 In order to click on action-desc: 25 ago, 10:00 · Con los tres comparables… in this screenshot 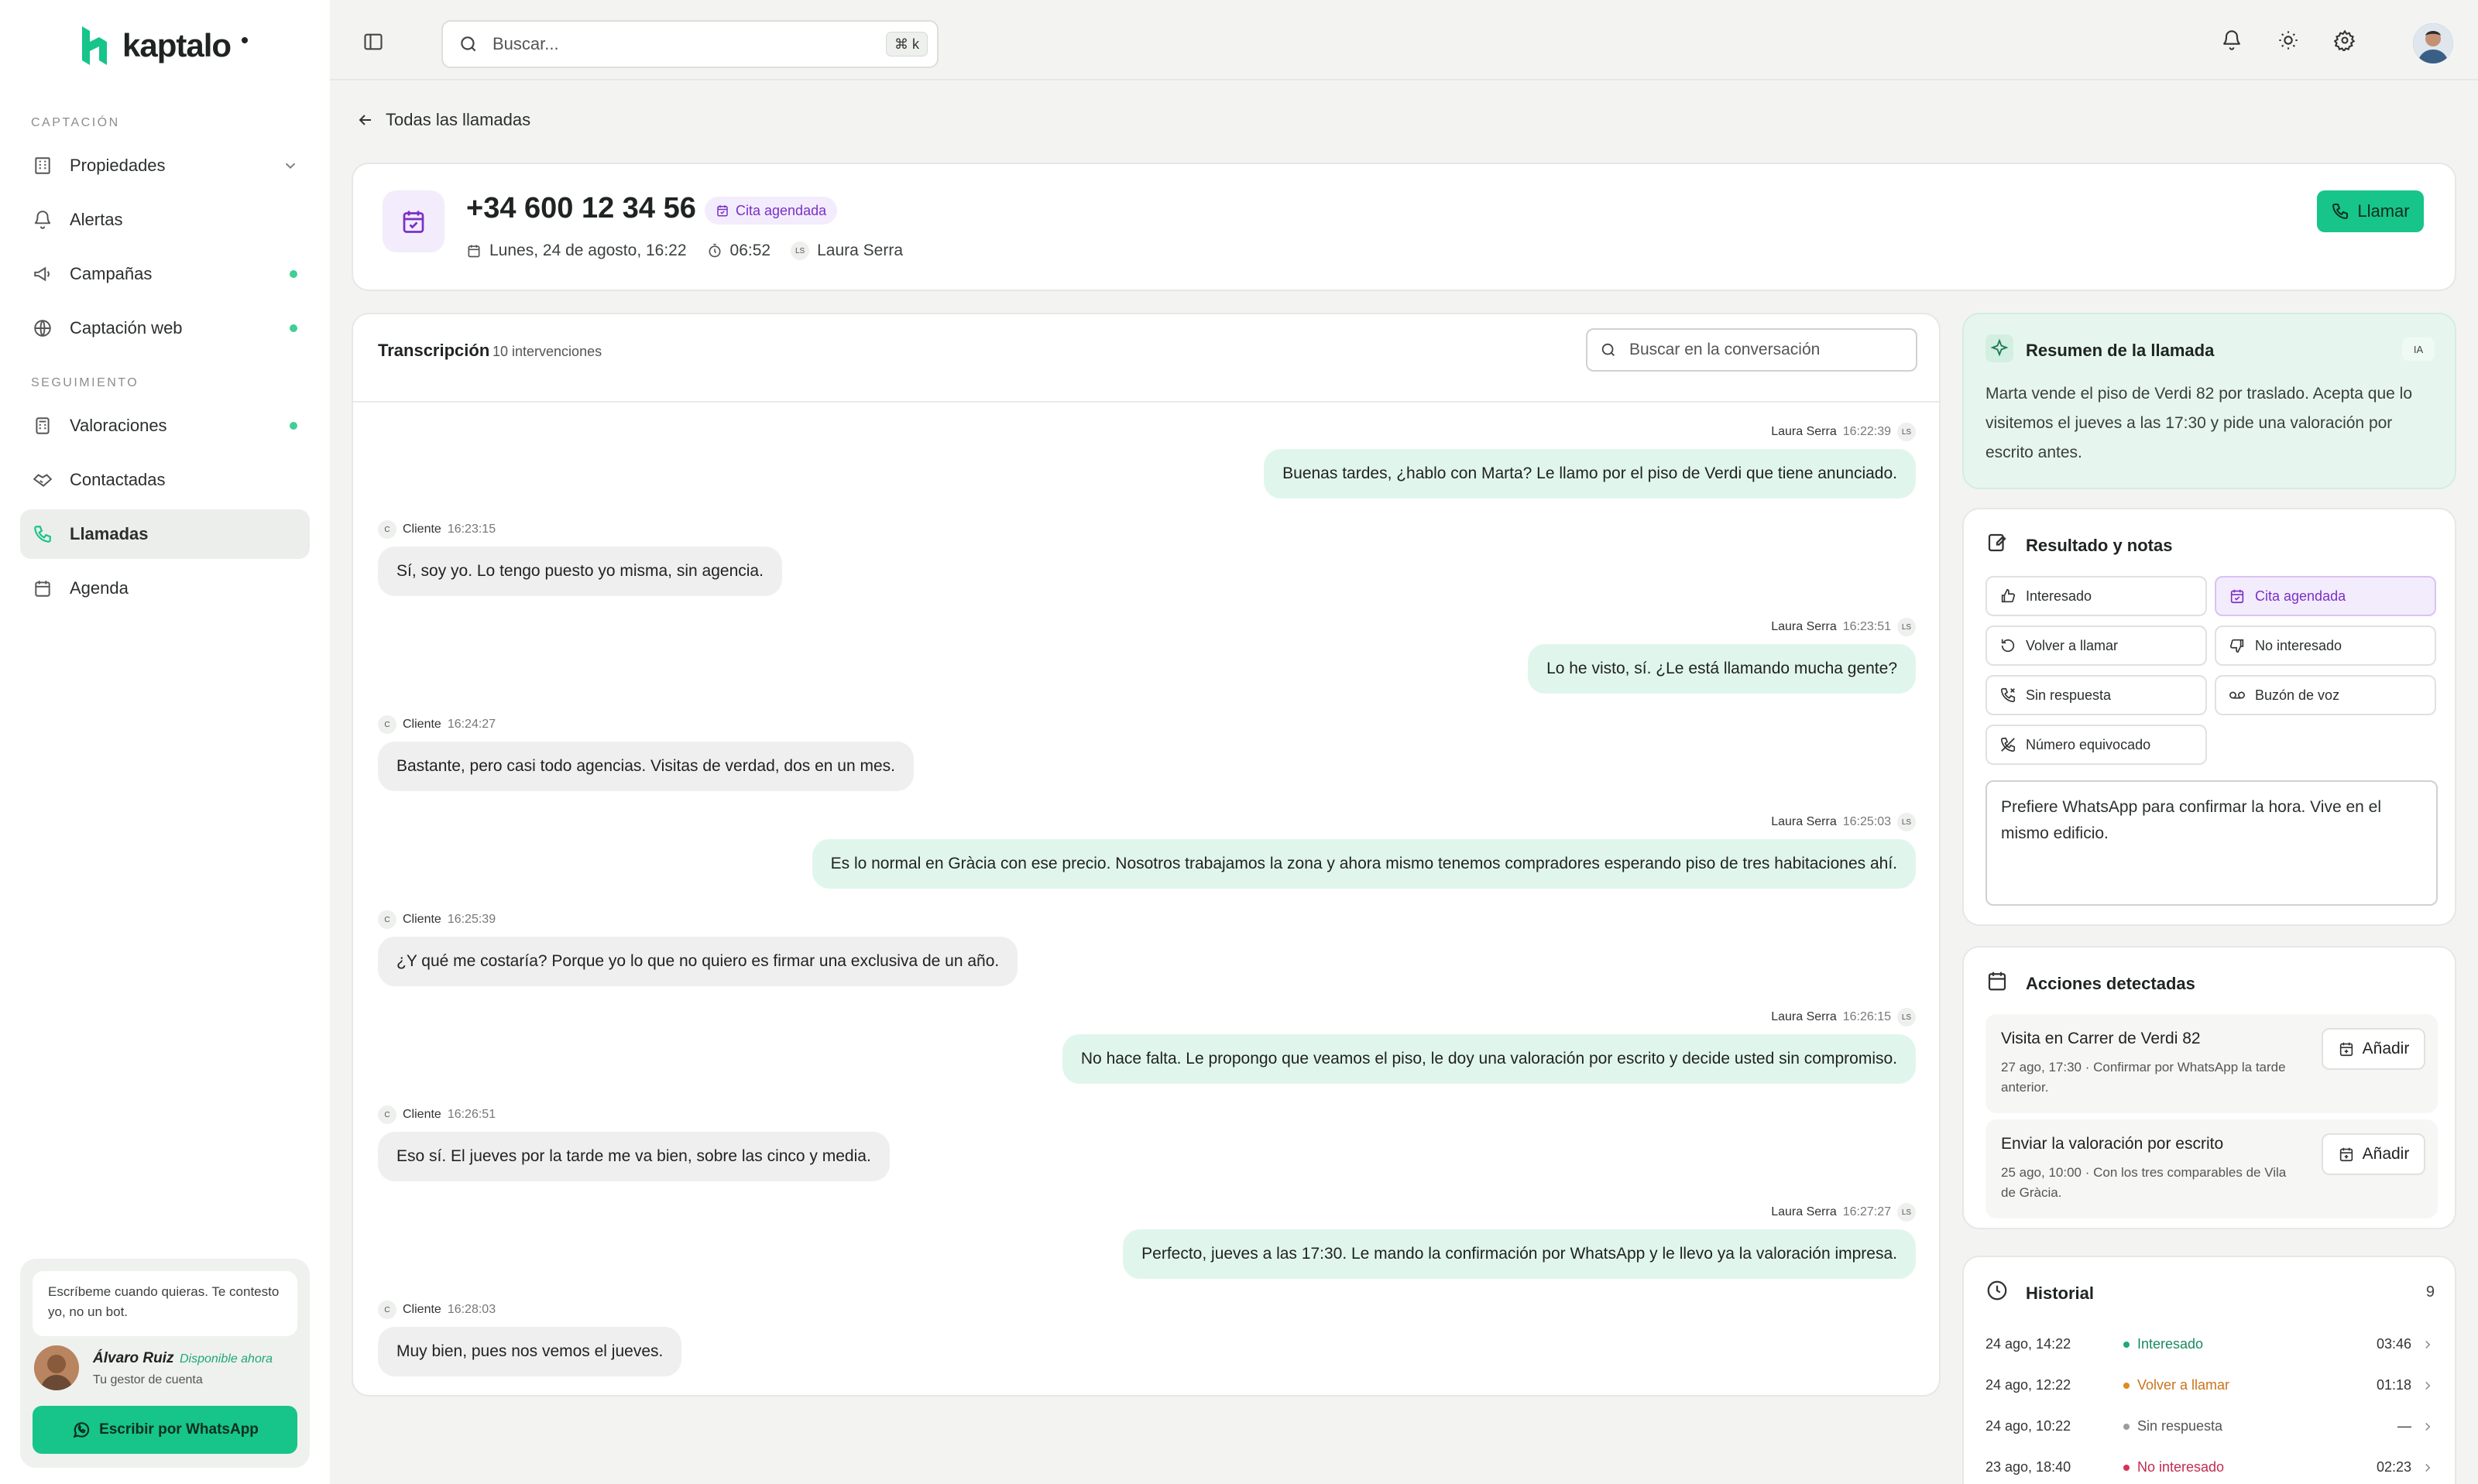, I will do `click(2144, 1182)`.